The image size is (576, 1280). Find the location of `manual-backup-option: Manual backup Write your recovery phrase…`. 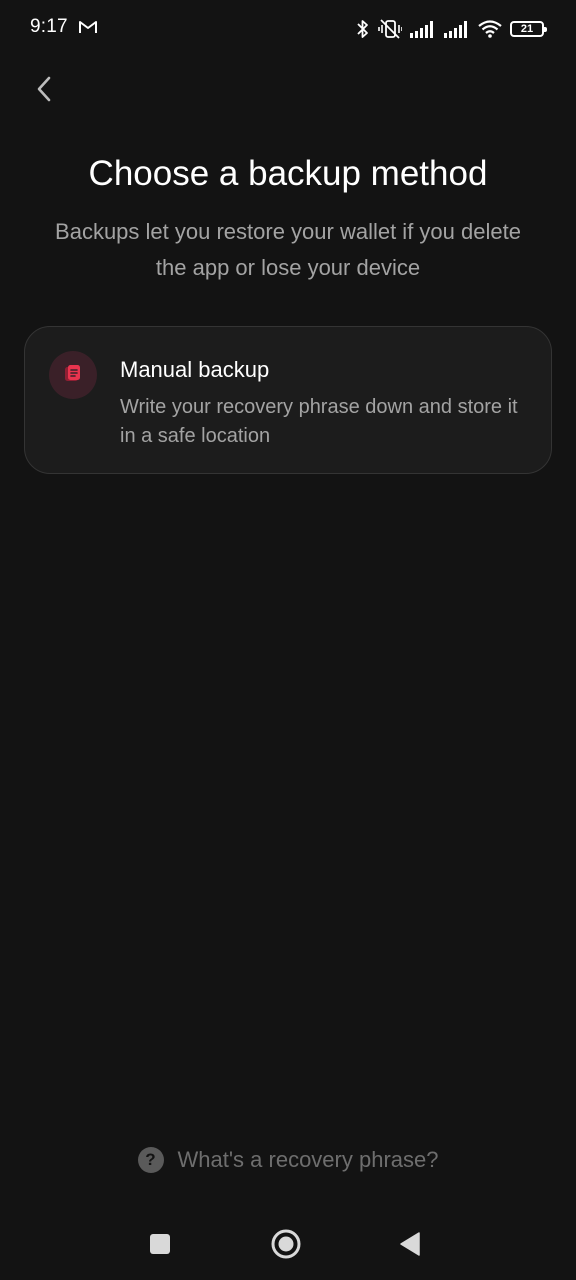

manual-backup-option: Manual backup Write your recovery phrase… is located at coordinates (288, 400).